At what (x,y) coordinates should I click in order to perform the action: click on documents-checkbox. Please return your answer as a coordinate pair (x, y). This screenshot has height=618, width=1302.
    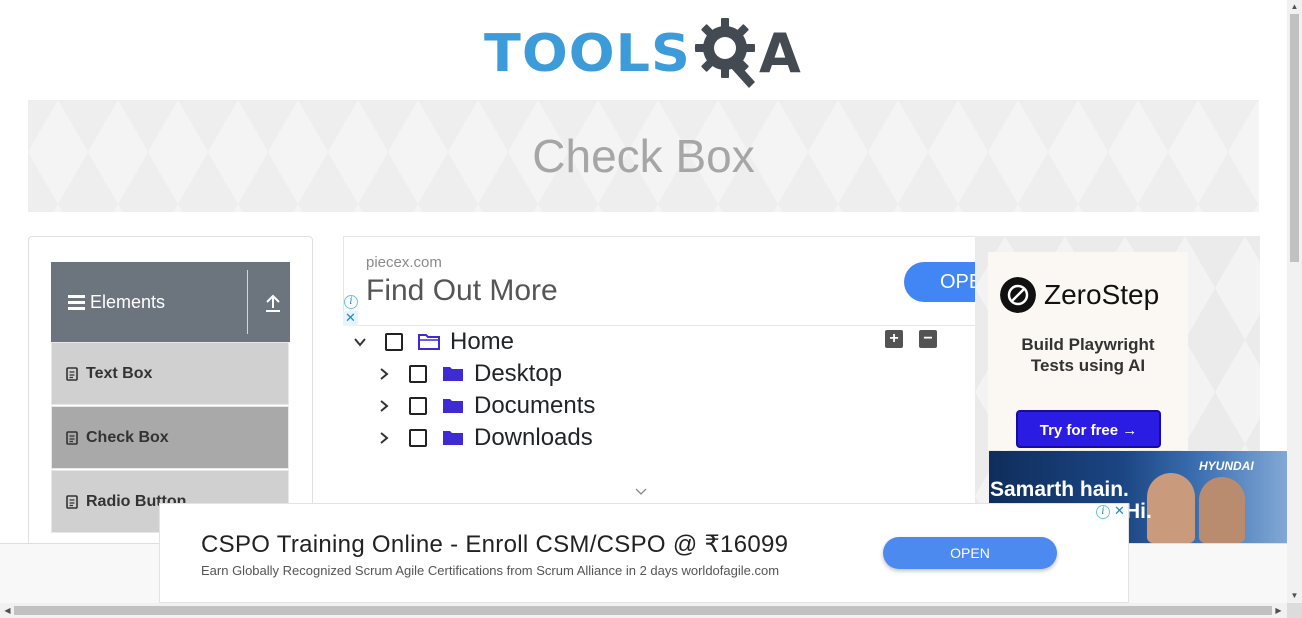
    Looking at the image, I should click on (418, 406).